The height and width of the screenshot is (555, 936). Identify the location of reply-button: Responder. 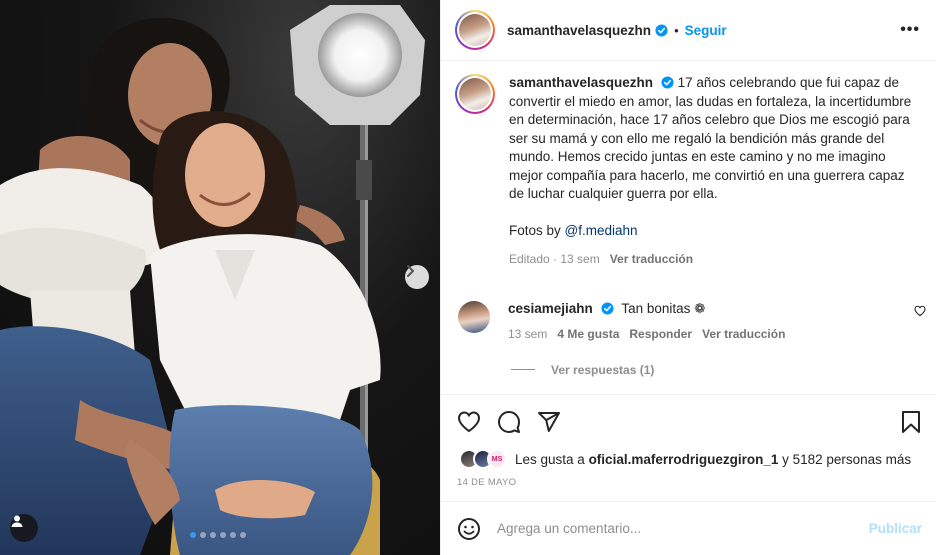
(660, 334).